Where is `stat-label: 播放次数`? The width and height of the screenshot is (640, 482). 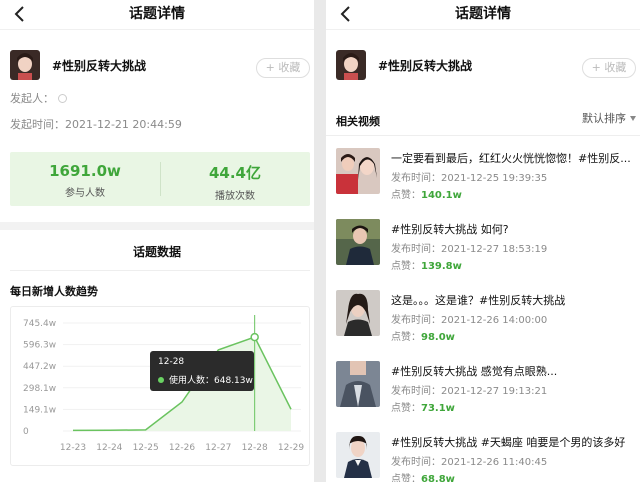
stat-label: 播放次数 is located at coordinates (235, 196).